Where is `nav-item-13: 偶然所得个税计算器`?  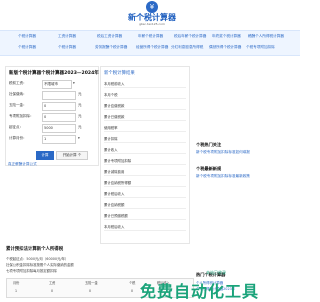
nav-item-13: 偶然所得个税计算器 is located at coordinates (225, 47).